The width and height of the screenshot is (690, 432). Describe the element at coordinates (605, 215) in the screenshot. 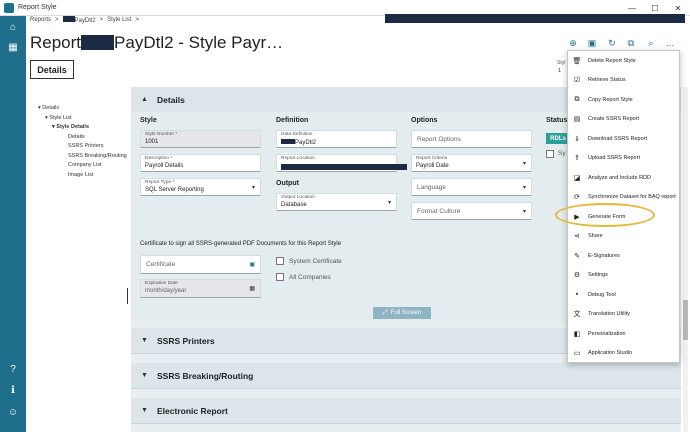

I see `highlight-annotation` at that location.